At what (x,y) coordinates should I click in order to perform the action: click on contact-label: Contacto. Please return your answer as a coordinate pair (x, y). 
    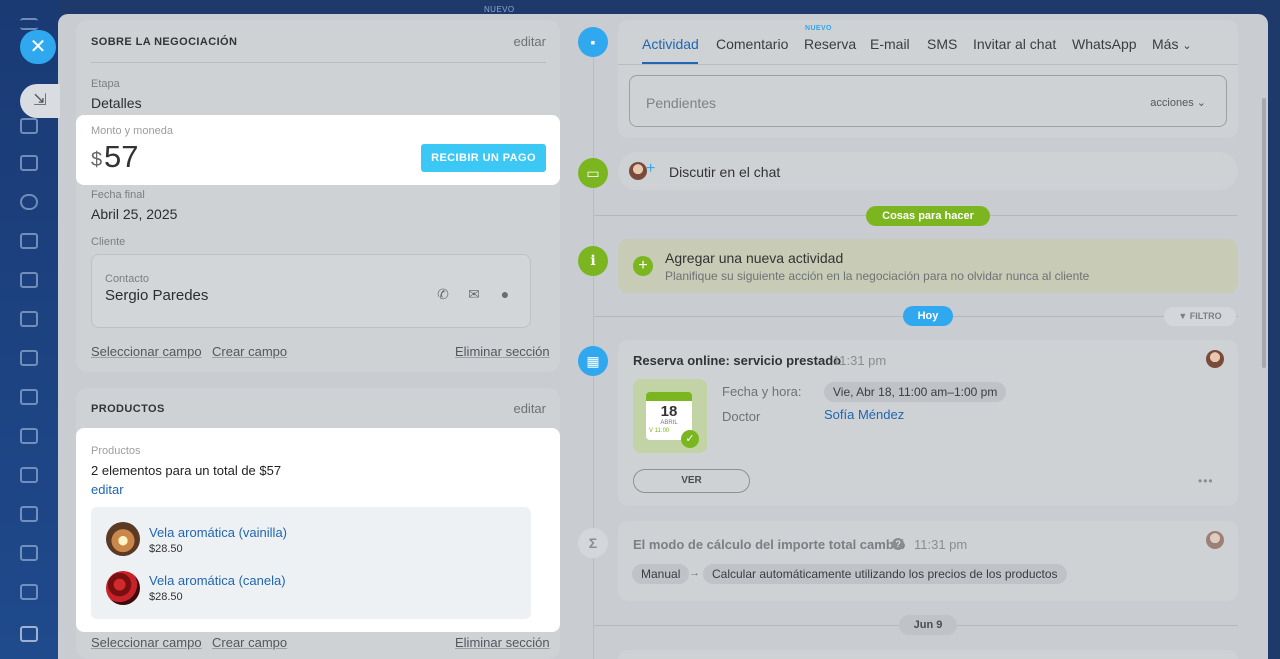
    Looking at the image, I should click on (127, 279).